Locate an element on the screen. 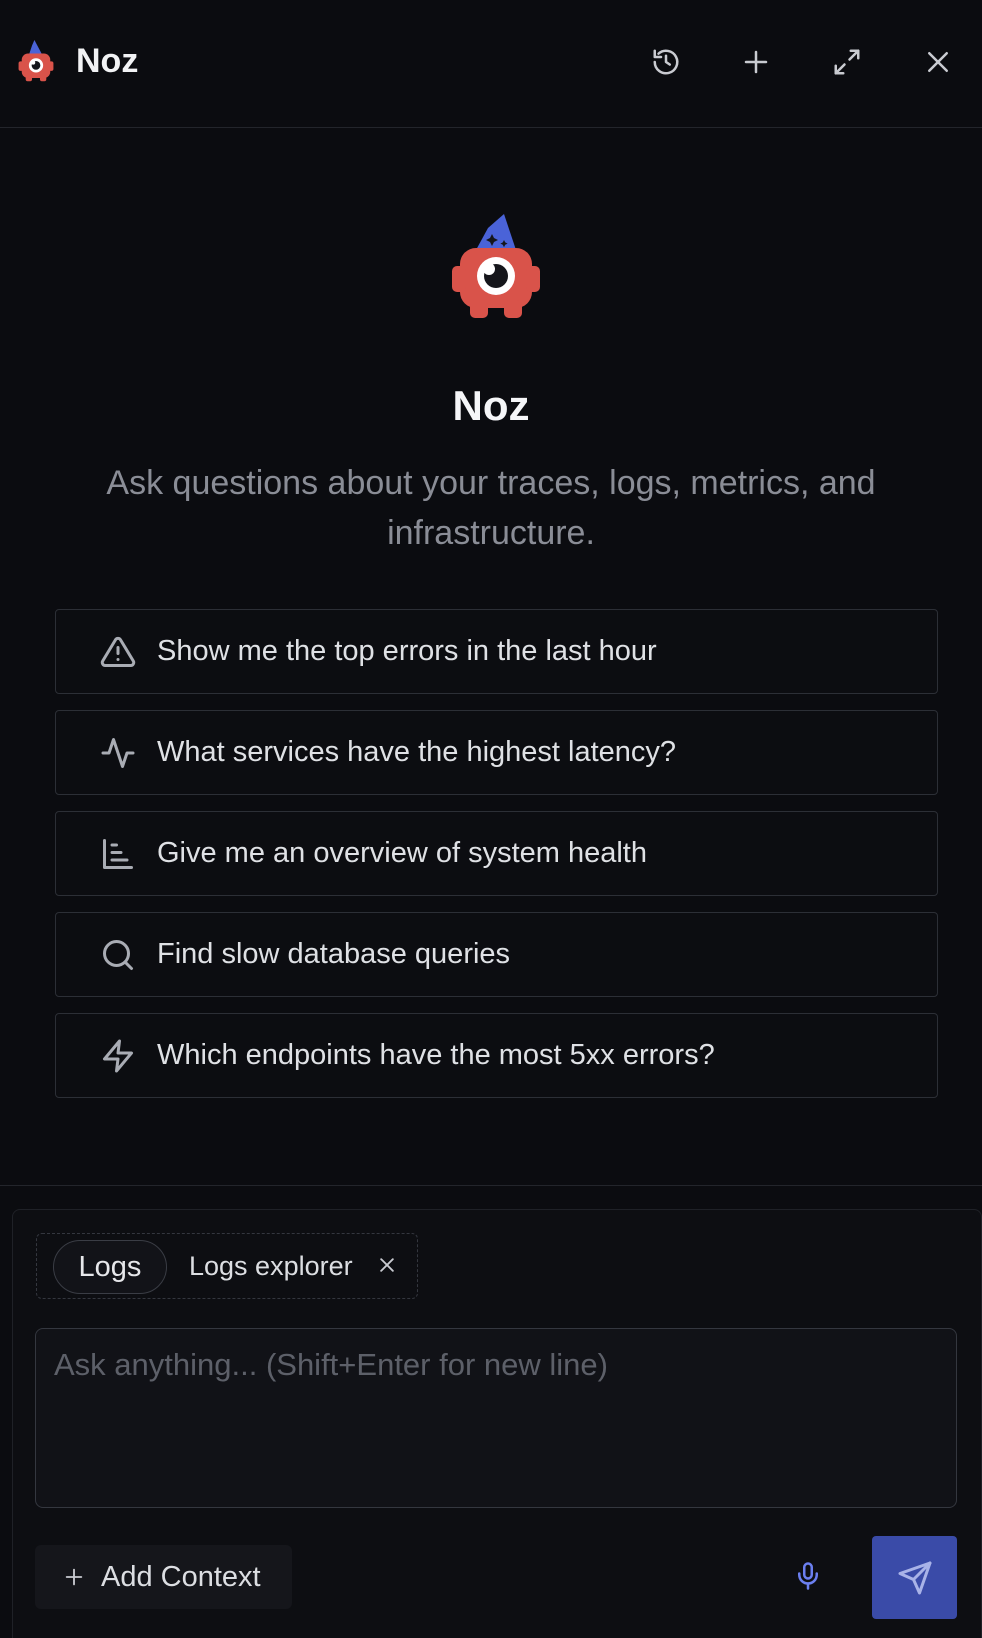 Image resolution: width=982 pixels, height=1638 pixels. expand-button is located at coordinates (847, 62).